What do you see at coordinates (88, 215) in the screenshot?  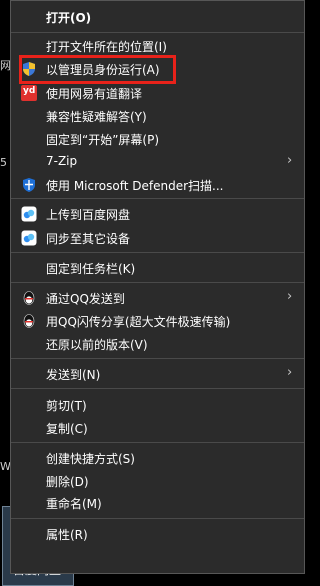 I see `menu-item-label: 上传到百度网盘` at bounding box center [88, 215].